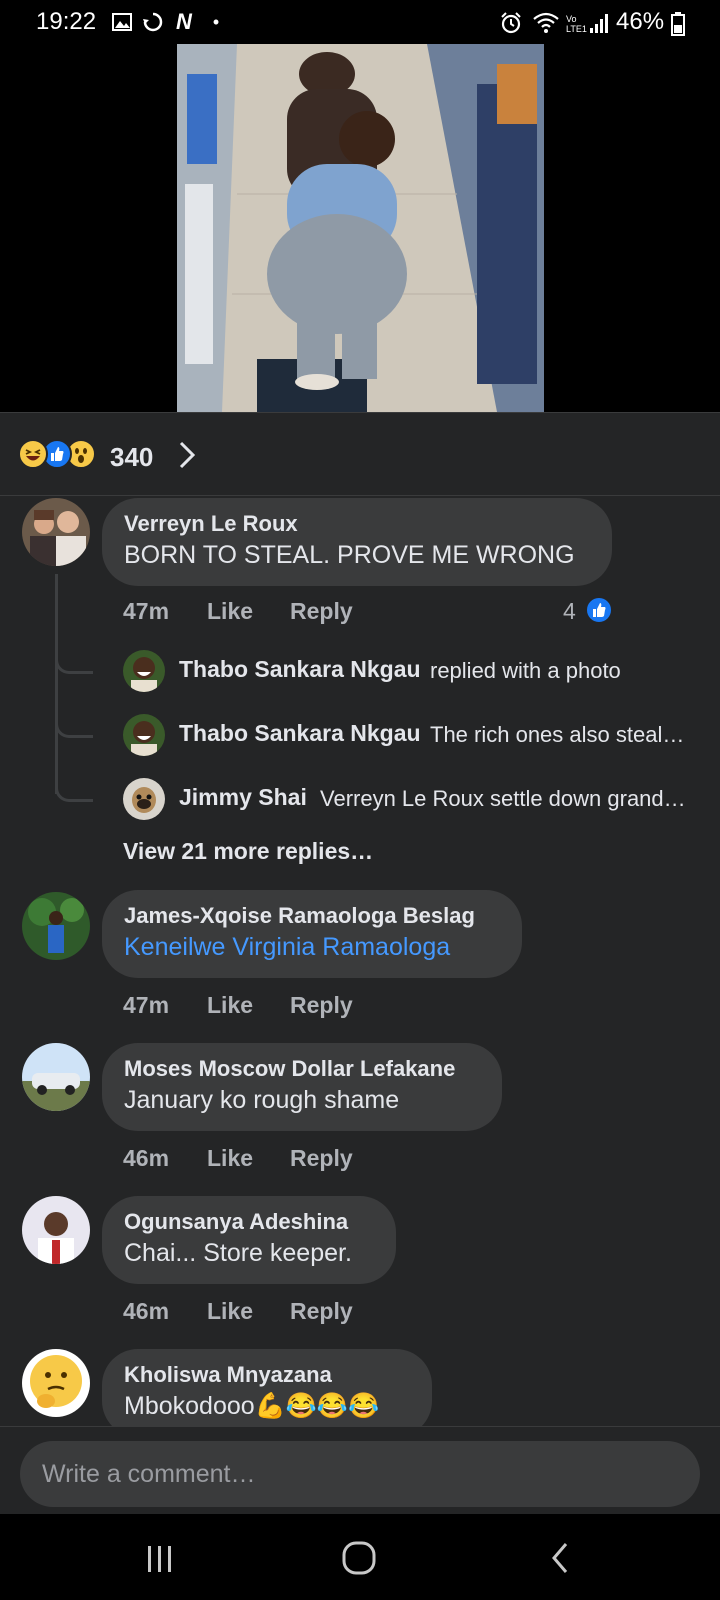 This screenshot has width=720, height=1600. What do you see at coordinates (510, 23) in the screenshot?
I see `alarm-icon` at bounding box center [510, 23].